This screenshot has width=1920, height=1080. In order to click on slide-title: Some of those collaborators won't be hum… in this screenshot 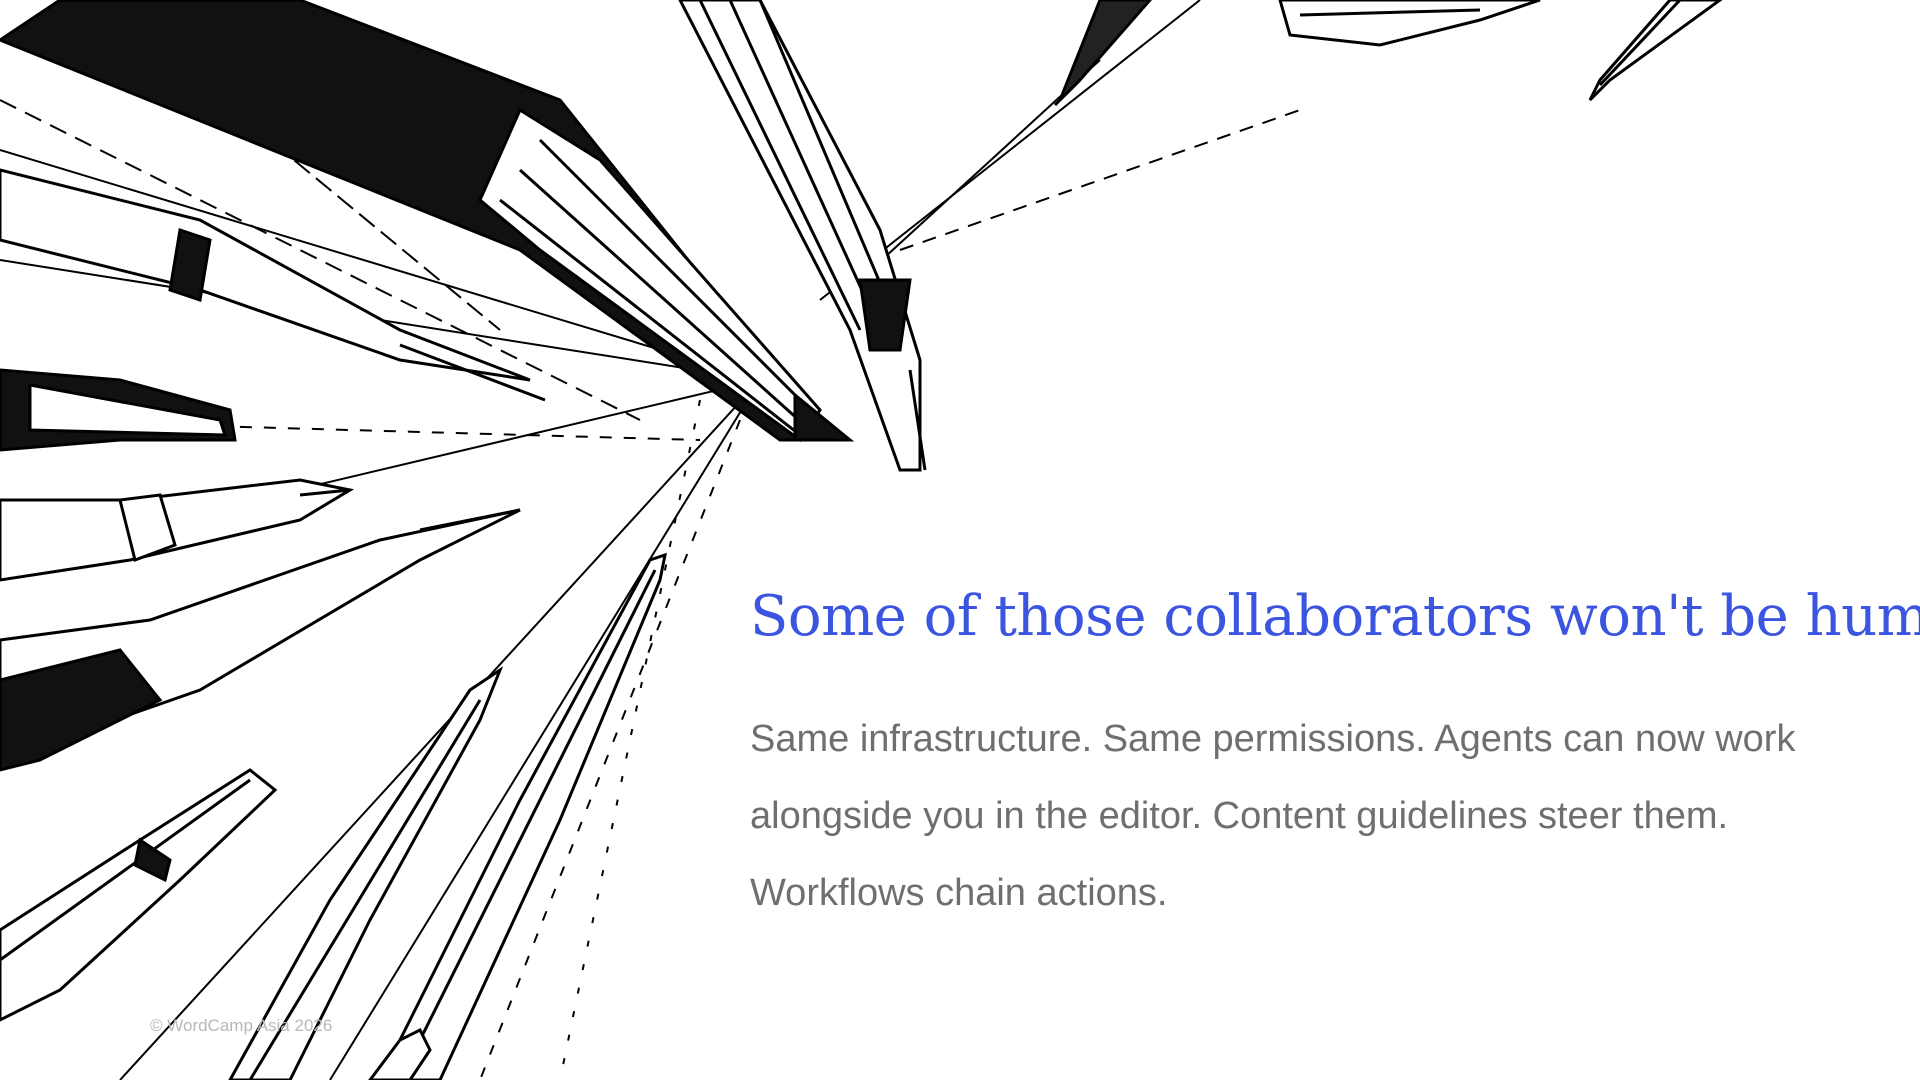, I will do `click(1335, 616)`.